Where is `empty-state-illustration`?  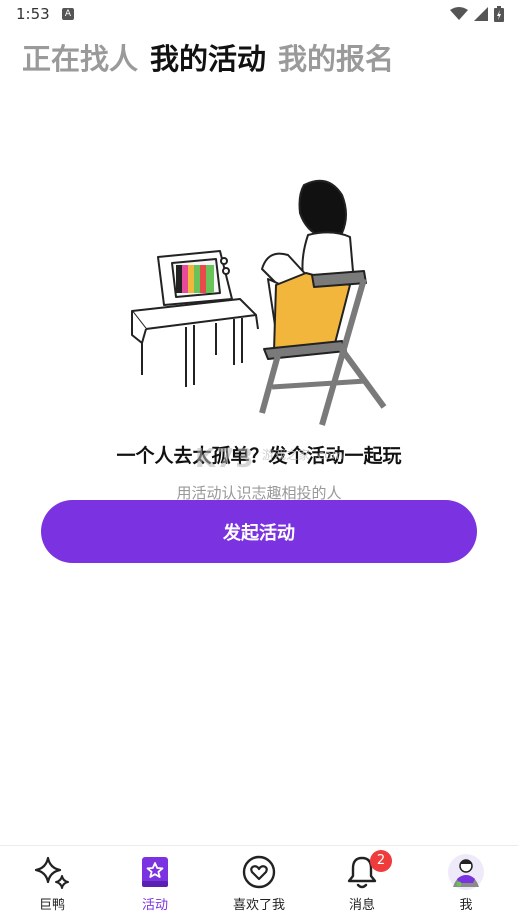
empty-state-illustration is located at coordinates (259, 302).